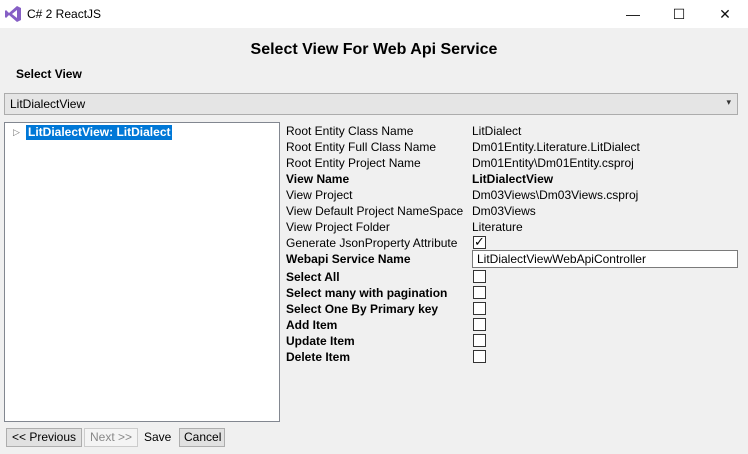 This screenshot has width=748, height=454. I want to click on property-label: View Default Project NameSpace, so click(375, 211).